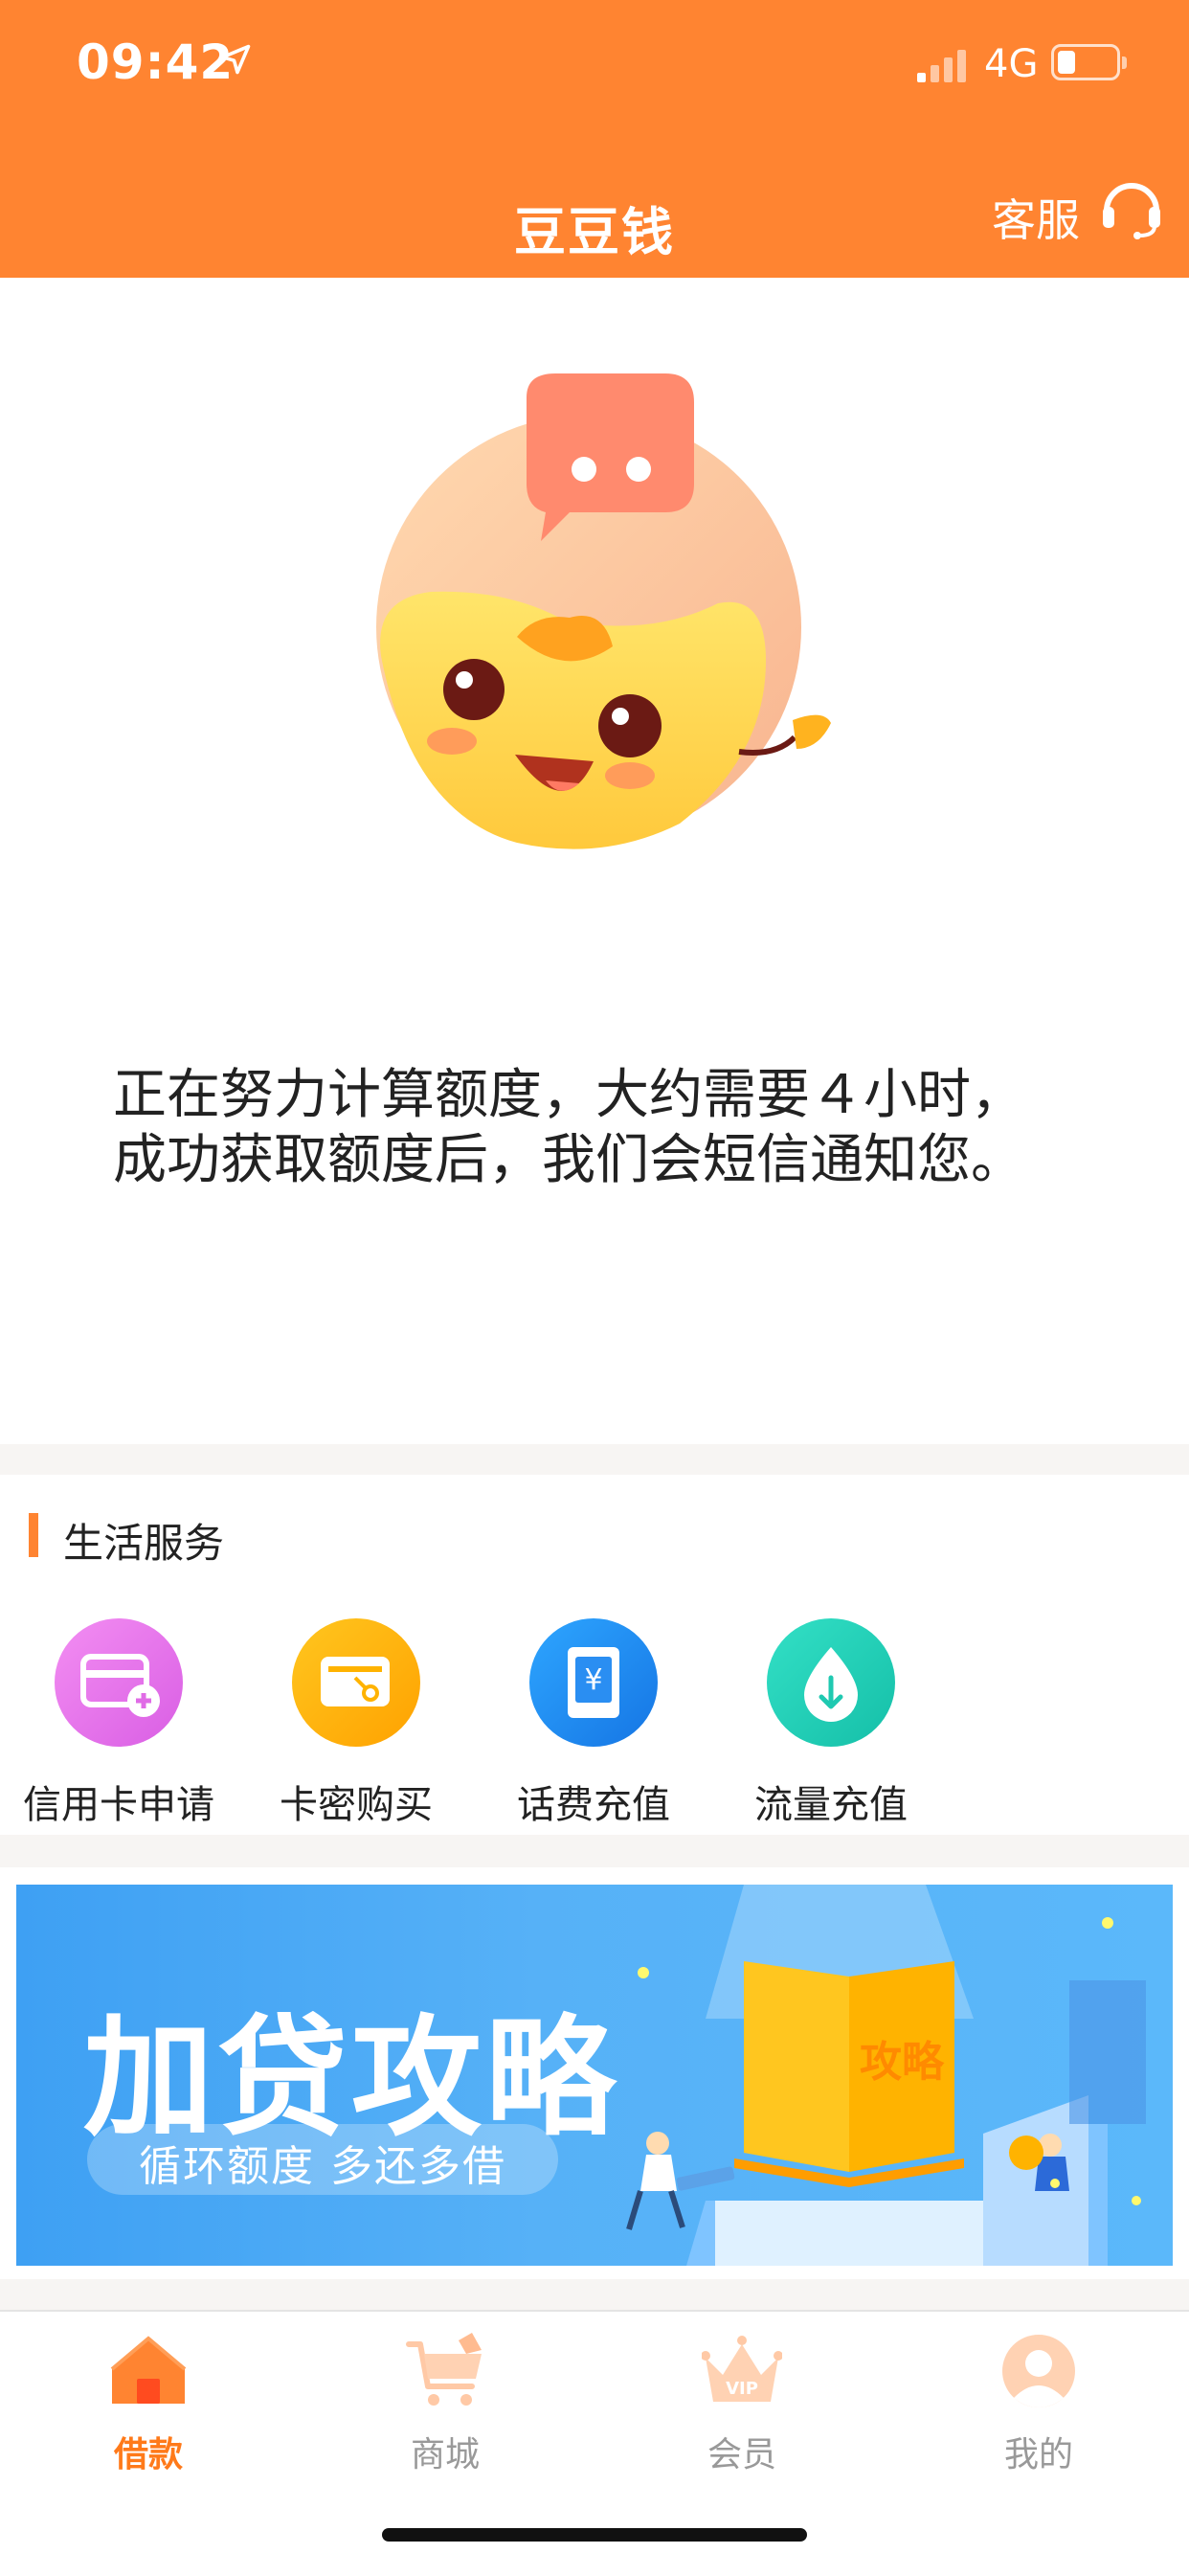  I want to click on loan-strategy-banner: 加贷攻略 循环额度 多还多借 攻略, so click(594, 2075).